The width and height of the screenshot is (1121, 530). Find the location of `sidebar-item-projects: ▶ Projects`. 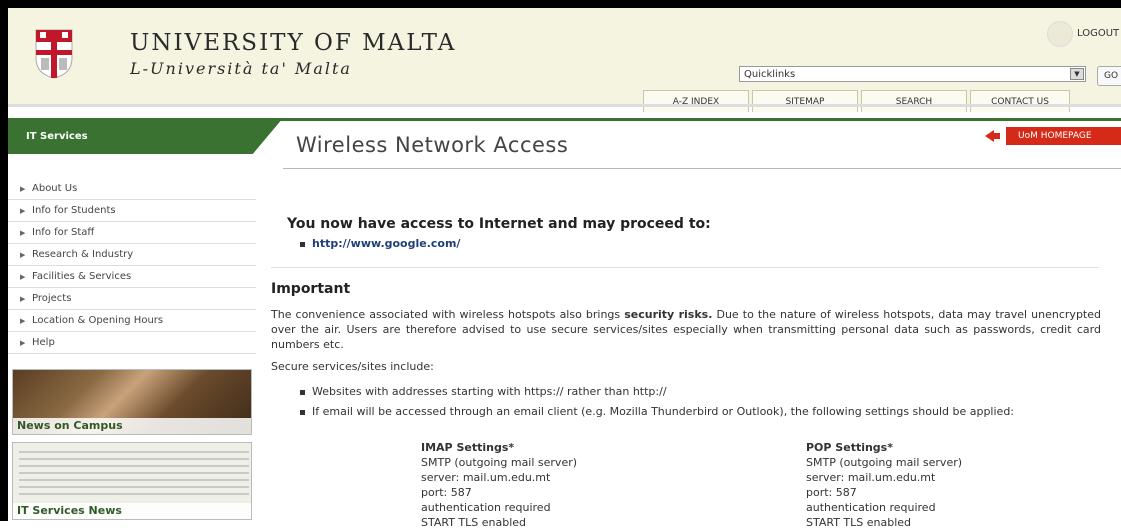

sidebar-item-projects: ▶ Projects is located at coordinates (132, 299).